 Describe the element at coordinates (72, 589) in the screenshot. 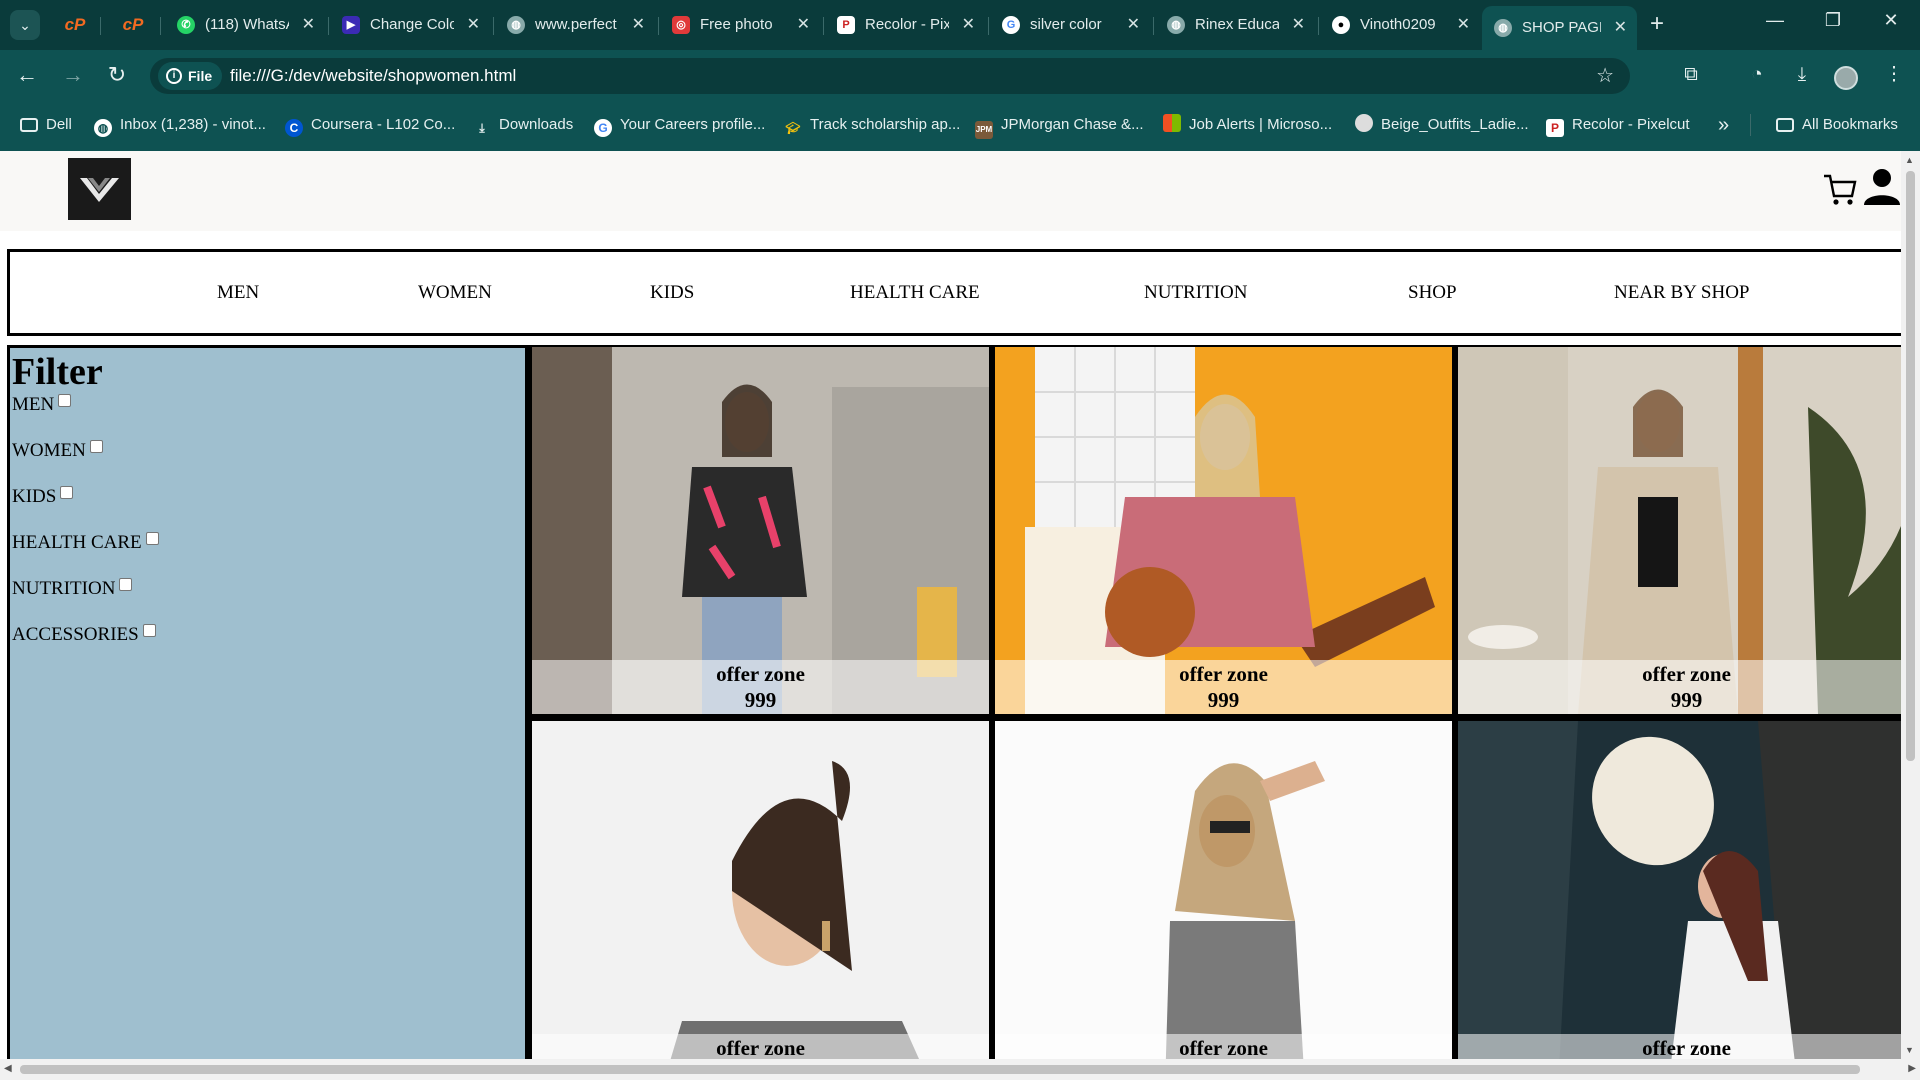

I see `filter-option-nutrition: NUTRITION` at that location.